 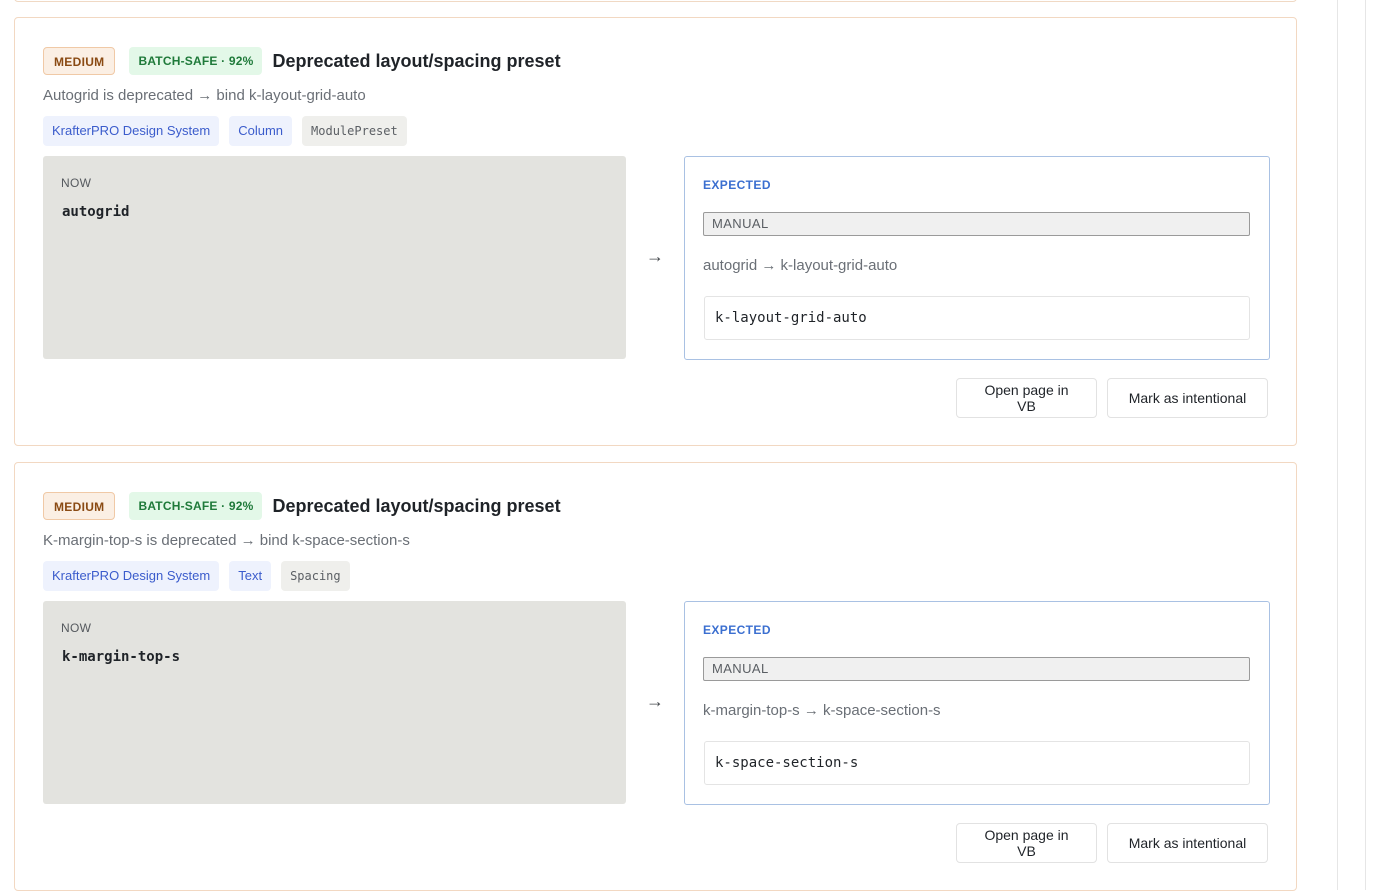 I want to click on tag-component: Column, so click(x=261, y=131).